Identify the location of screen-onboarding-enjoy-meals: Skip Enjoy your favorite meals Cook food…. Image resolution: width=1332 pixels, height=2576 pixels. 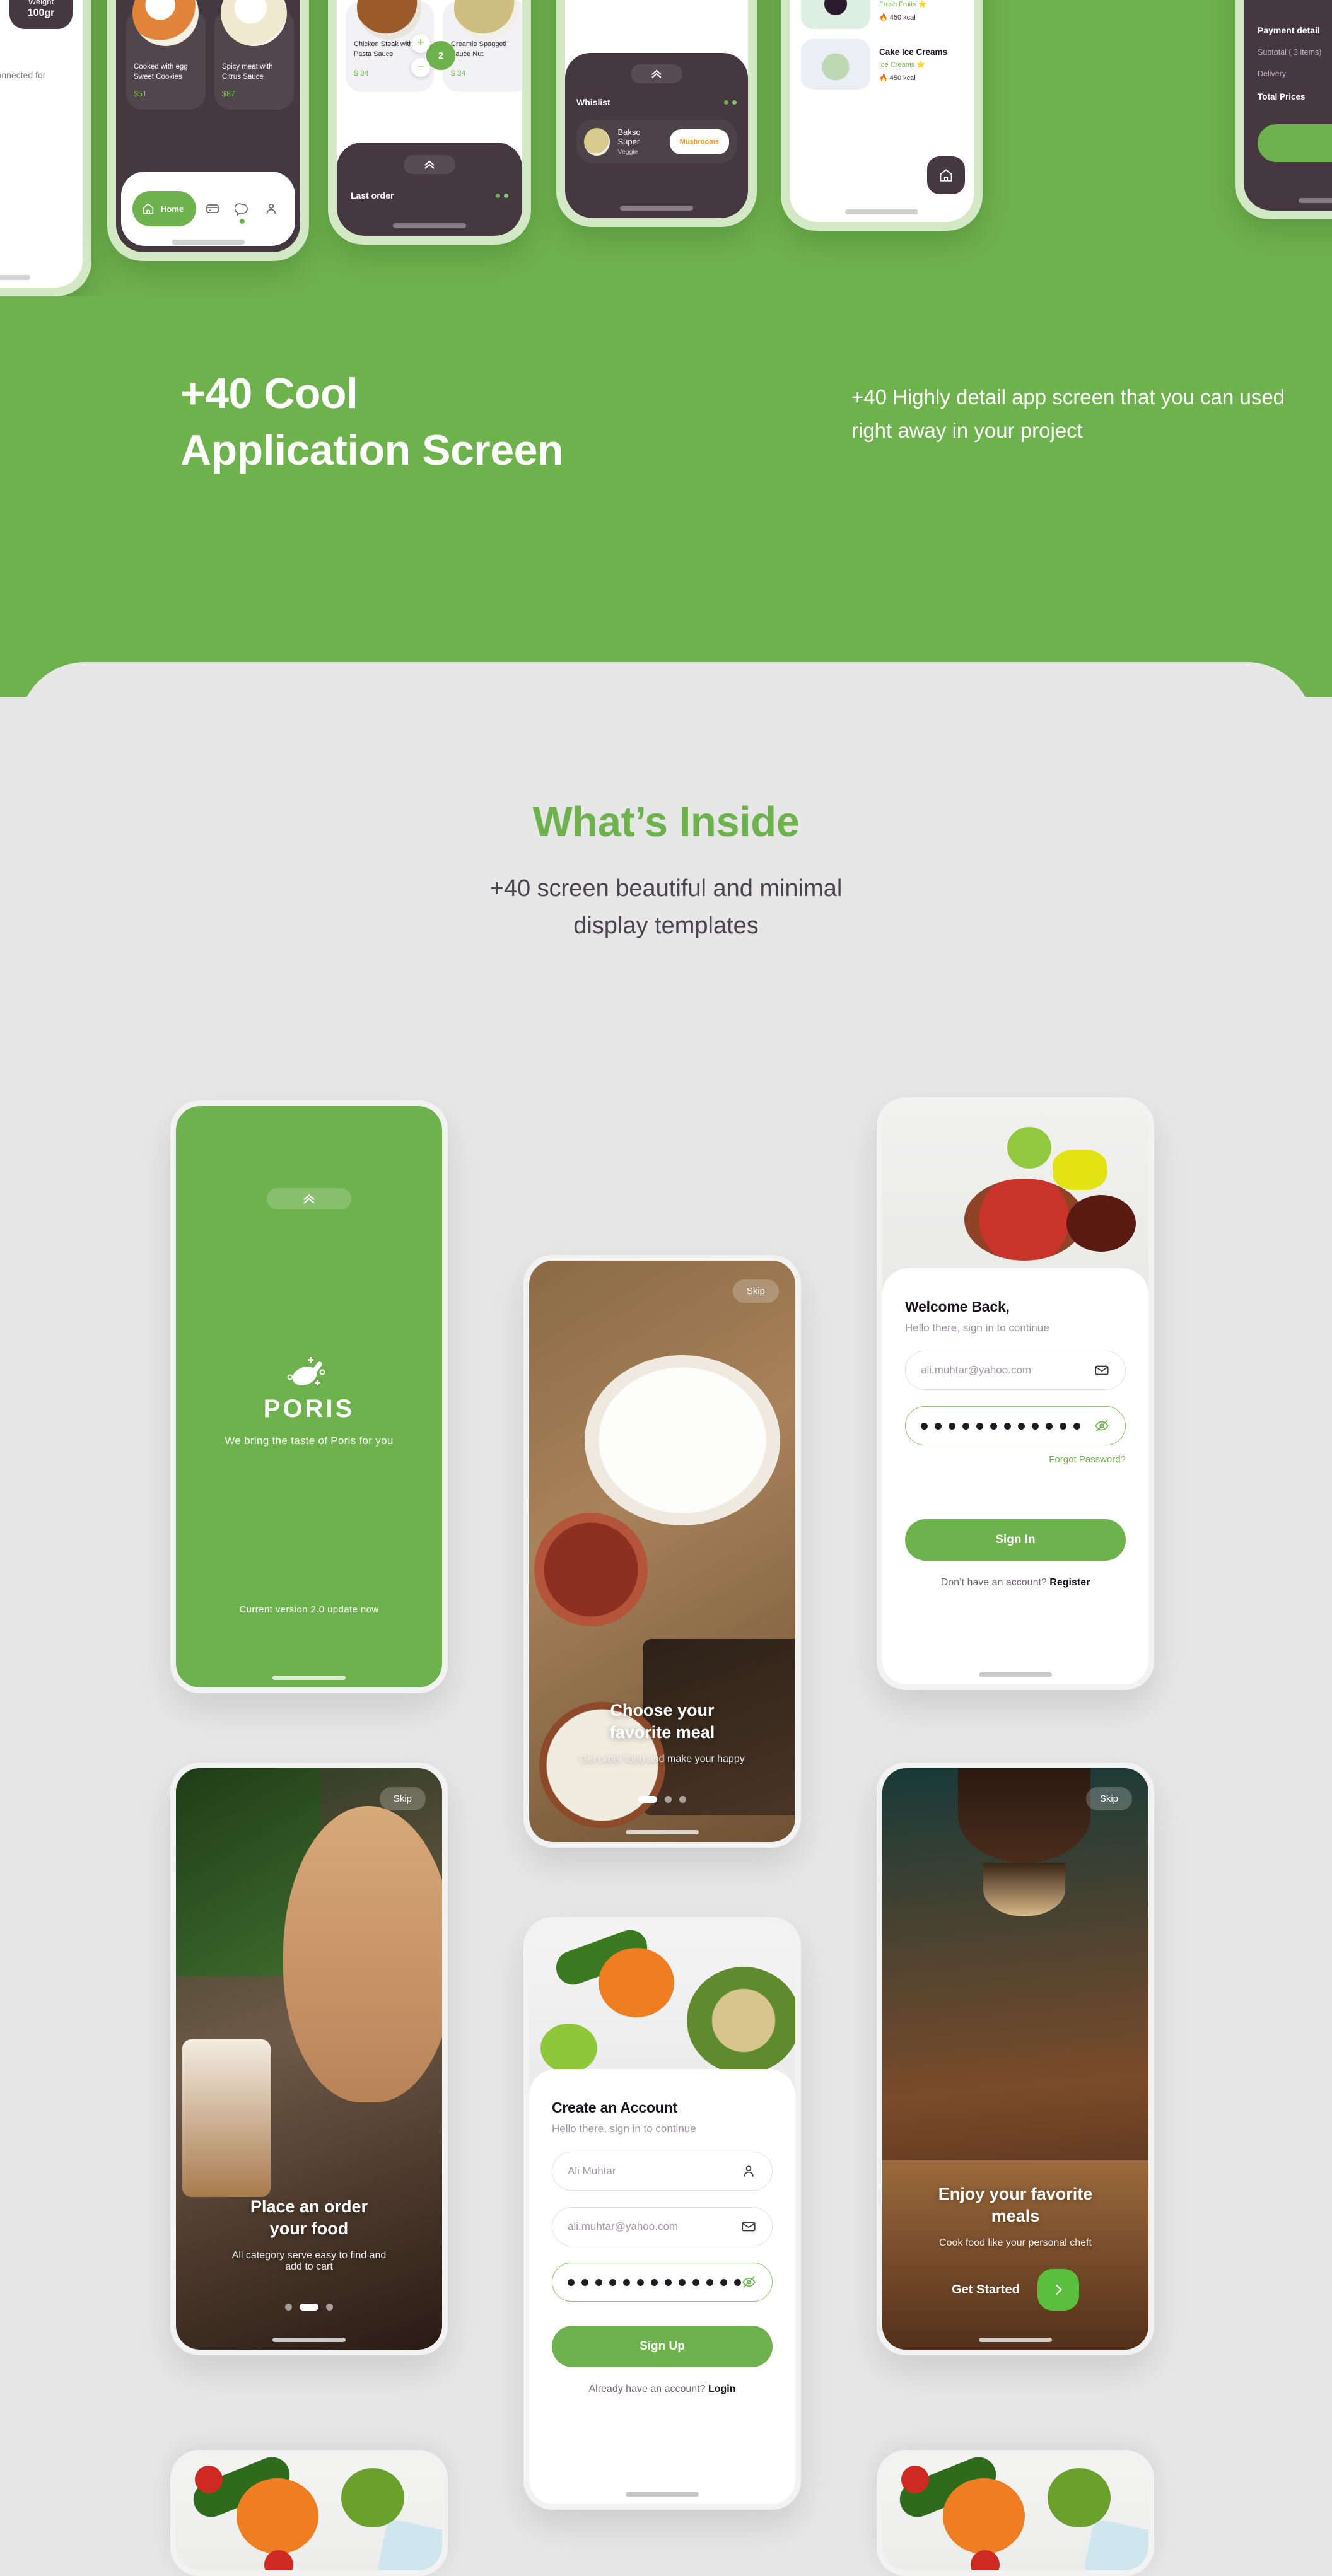
(1015, 2059).